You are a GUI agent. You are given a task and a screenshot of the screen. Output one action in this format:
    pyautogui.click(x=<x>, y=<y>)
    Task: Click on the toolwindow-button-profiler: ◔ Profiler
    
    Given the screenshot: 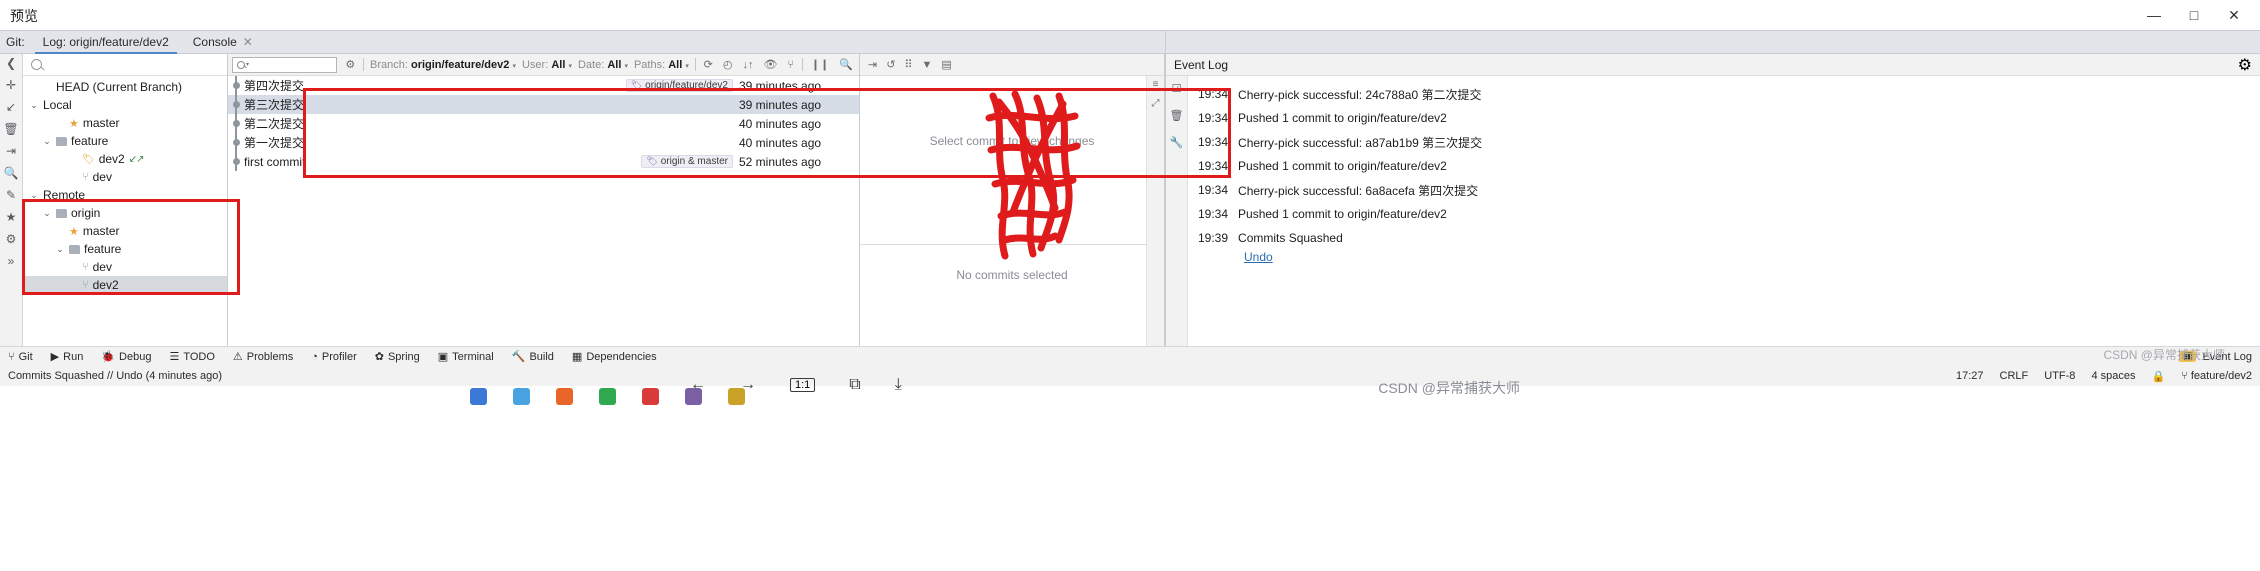 What is the action you would take?
    pyautogui.click(x=334, y=357)
    